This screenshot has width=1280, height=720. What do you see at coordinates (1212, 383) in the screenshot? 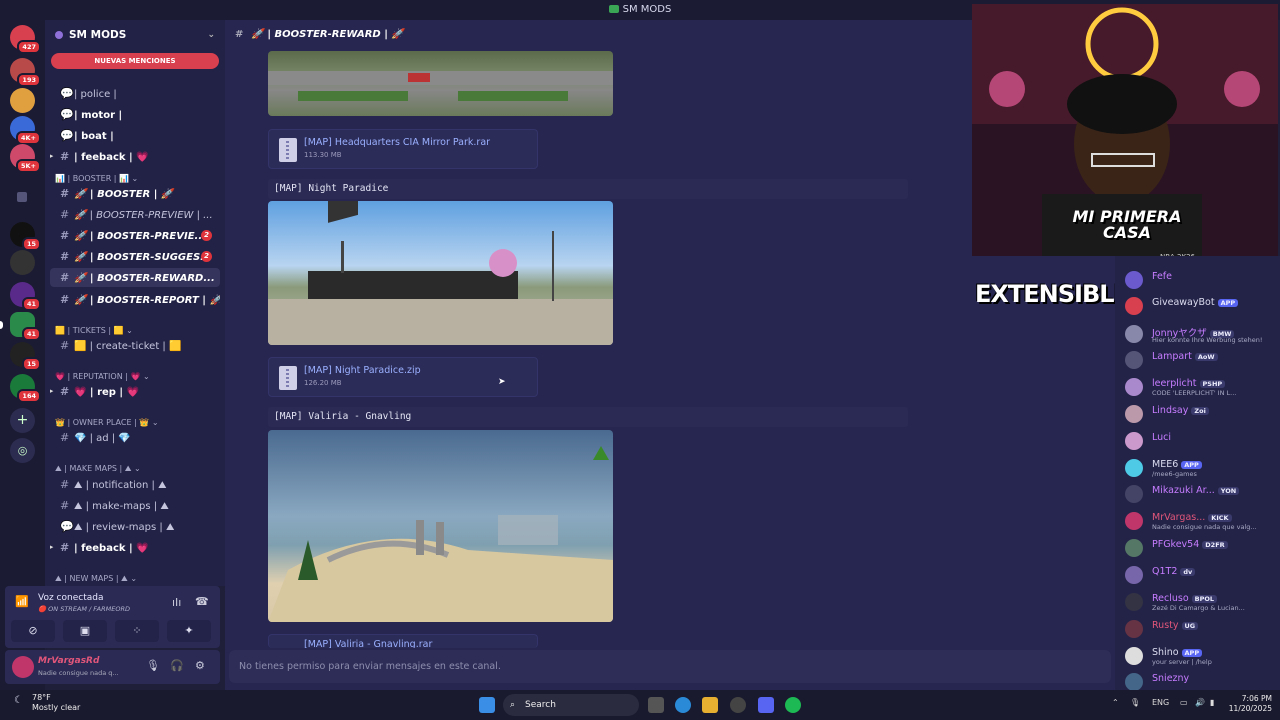
I see `member-tag: PSHP` at bounding box center [1212, 383].